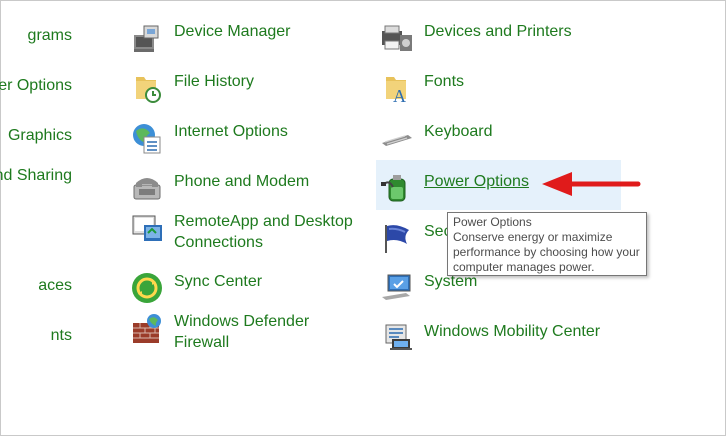 The image size is (728, 438). Describe the element at coordinates (397, 140) in the screenshot. I see `keyboard-icon` at that location.